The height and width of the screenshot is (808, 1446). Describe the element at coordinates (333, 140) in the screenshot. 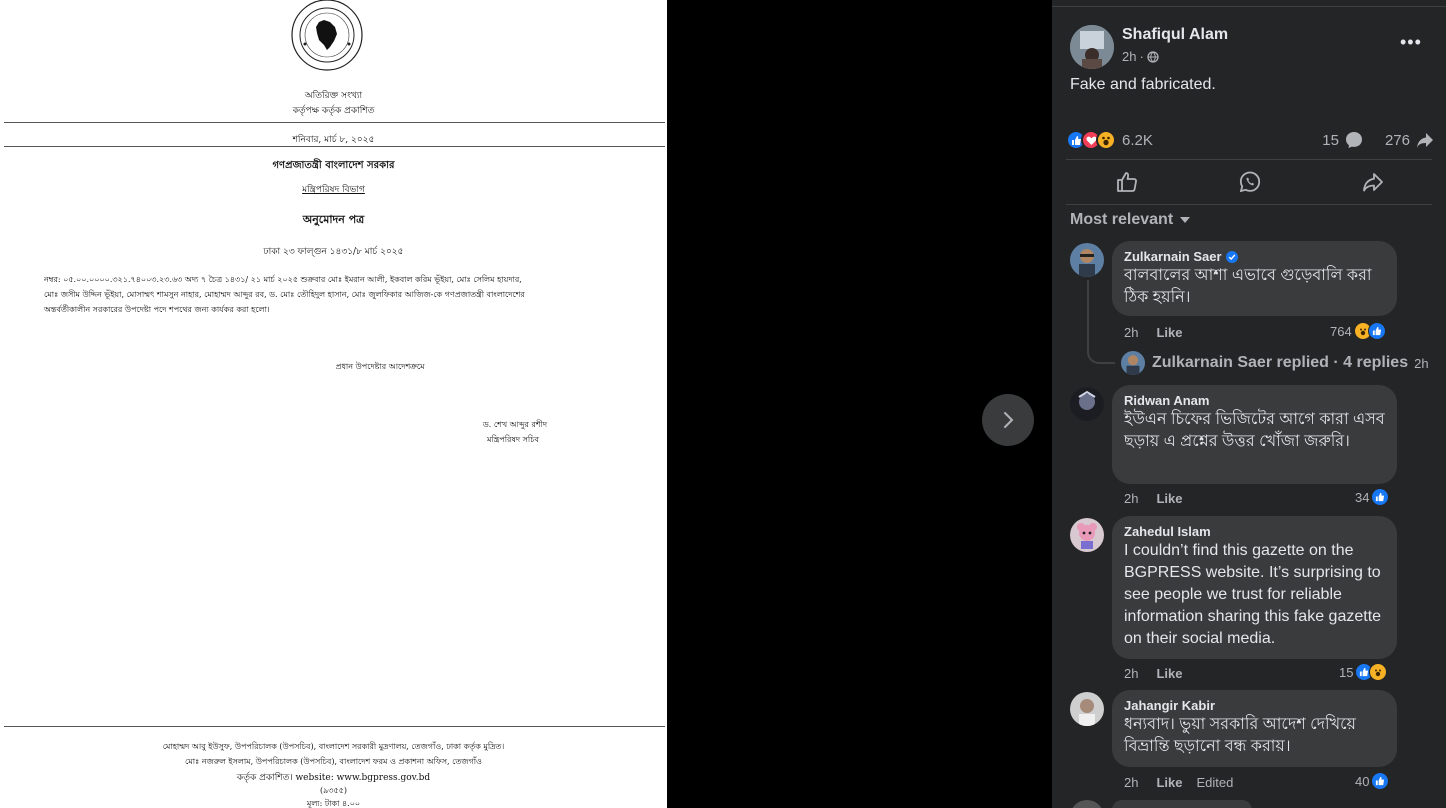

I see `doc-date: শনিবার, মার্চ ৮, ২০২৫` at that location.